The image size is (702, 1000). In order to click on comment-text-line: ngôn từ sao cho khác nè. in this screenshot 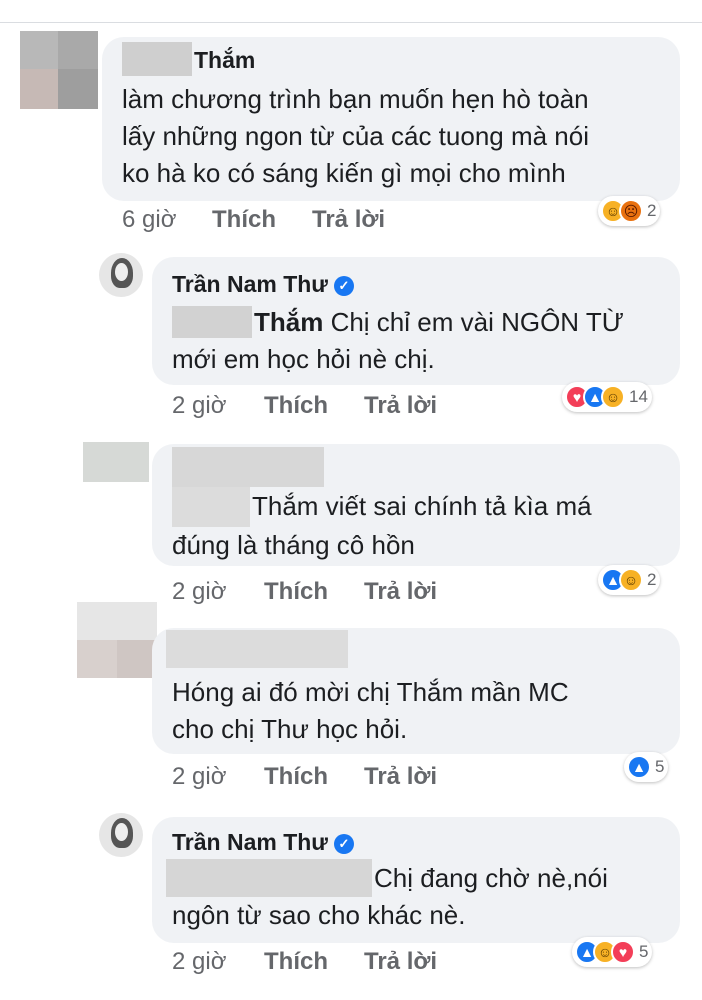, I will do `click(319, 915)`.